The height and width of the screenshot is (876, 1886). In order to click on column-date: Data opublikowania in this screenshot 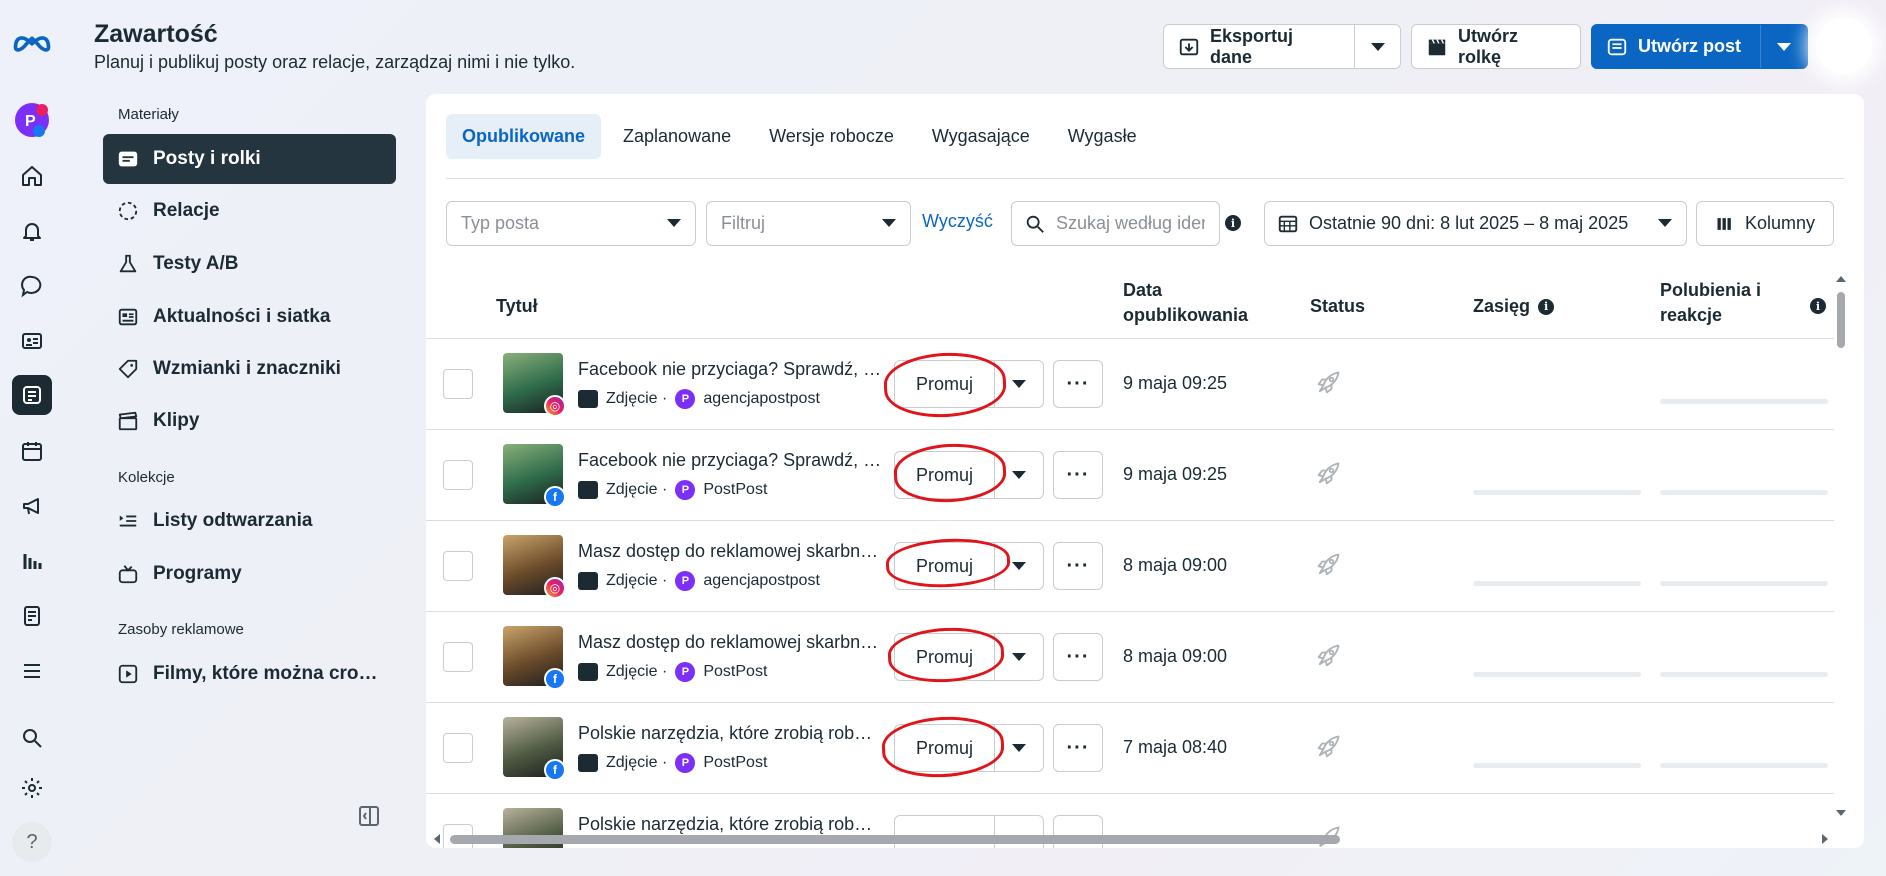, I will do `click(1185, 303)`.